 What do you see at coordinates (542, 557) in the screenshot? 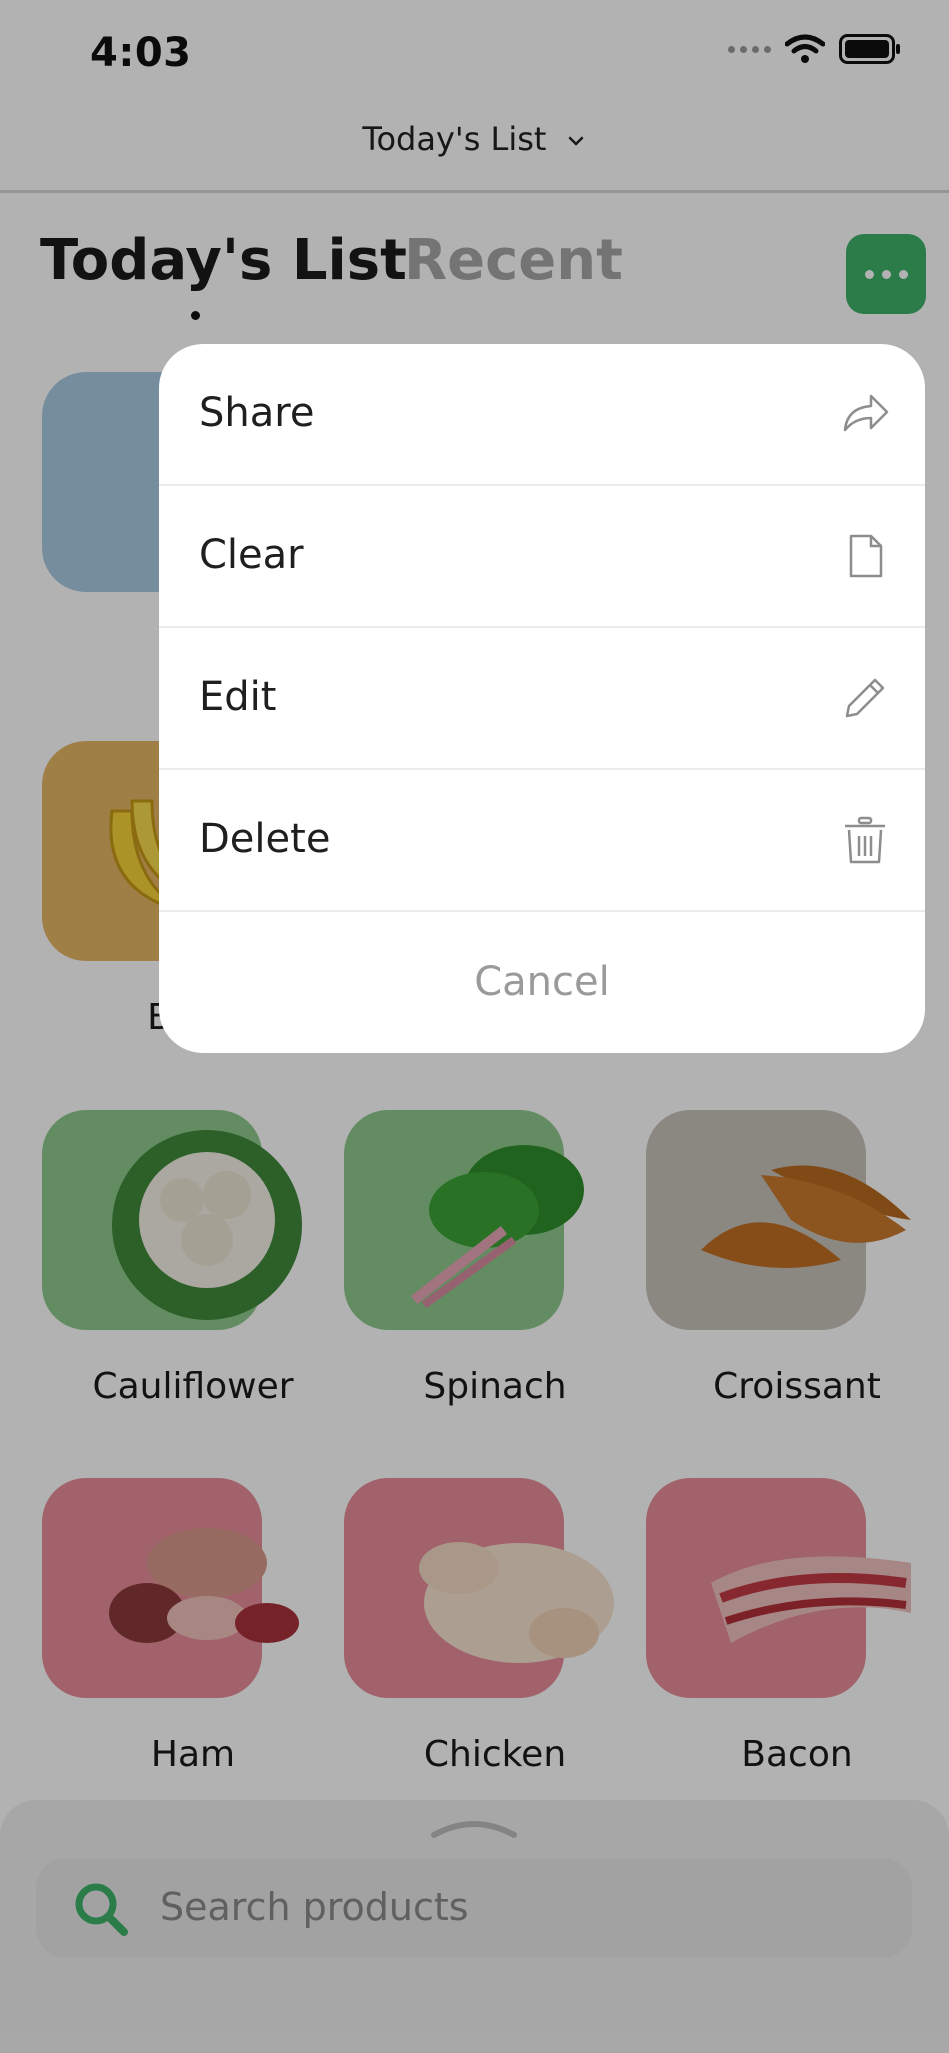
I see `action-clear: Clear` at bounding box center [542, 557].